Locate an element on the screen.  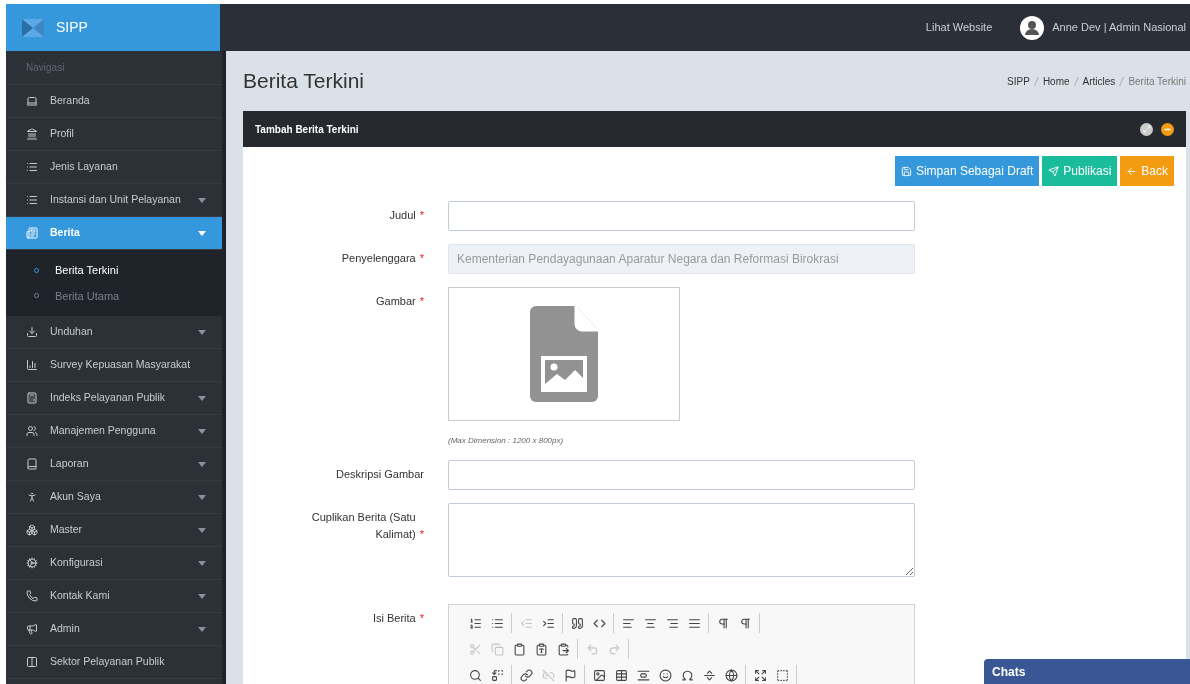
laptop-icon is located at coordinates (32, 101).